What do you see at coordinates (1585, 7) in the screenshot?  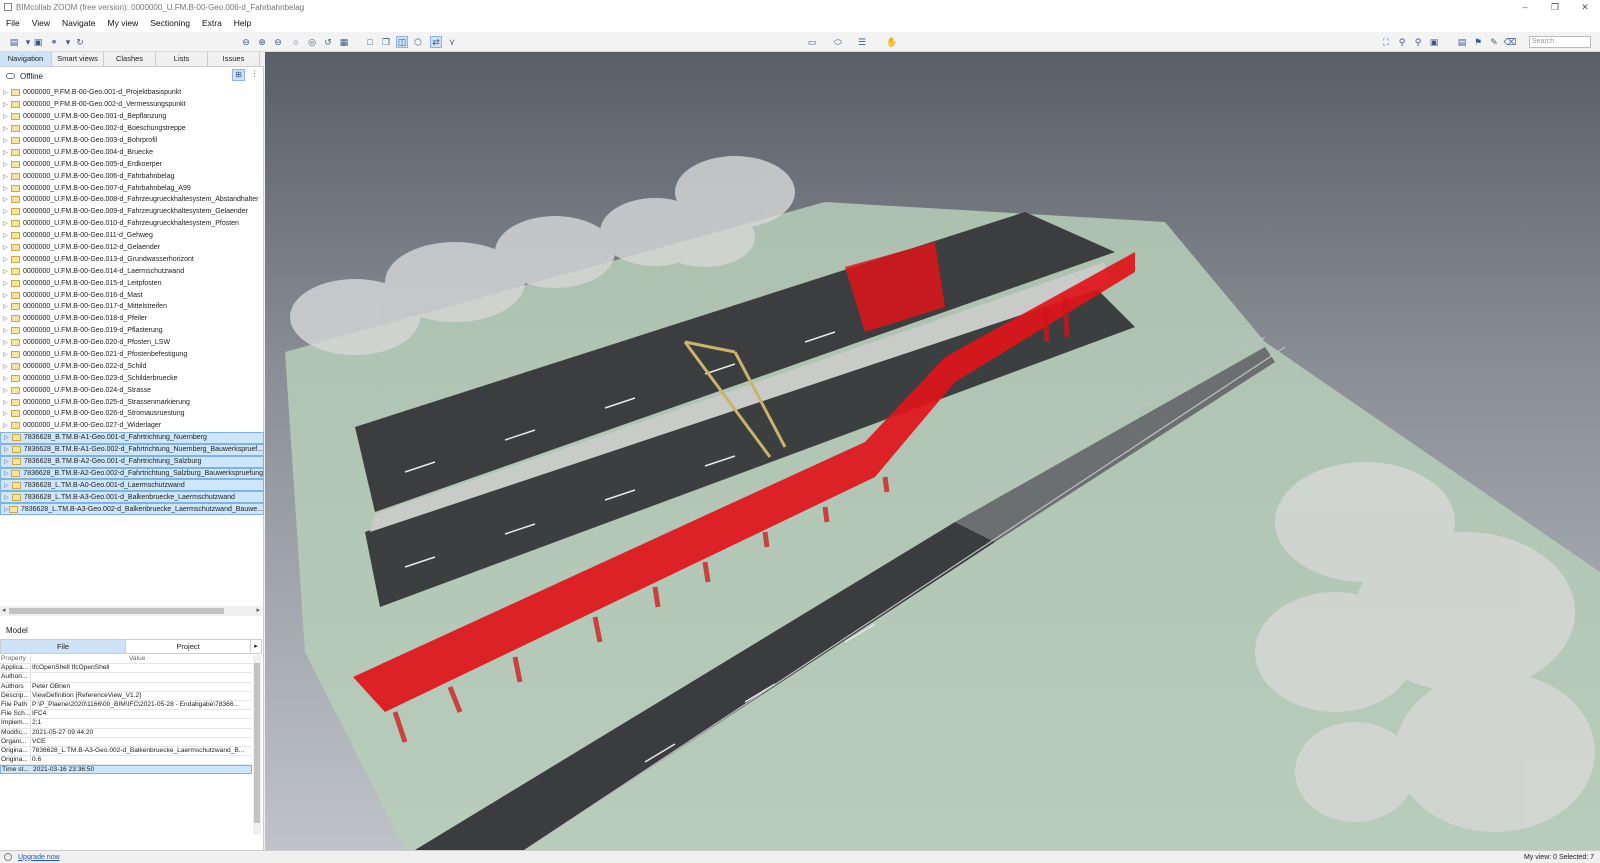 I see `close-button: ✕` at bounding box center [1585, 7].